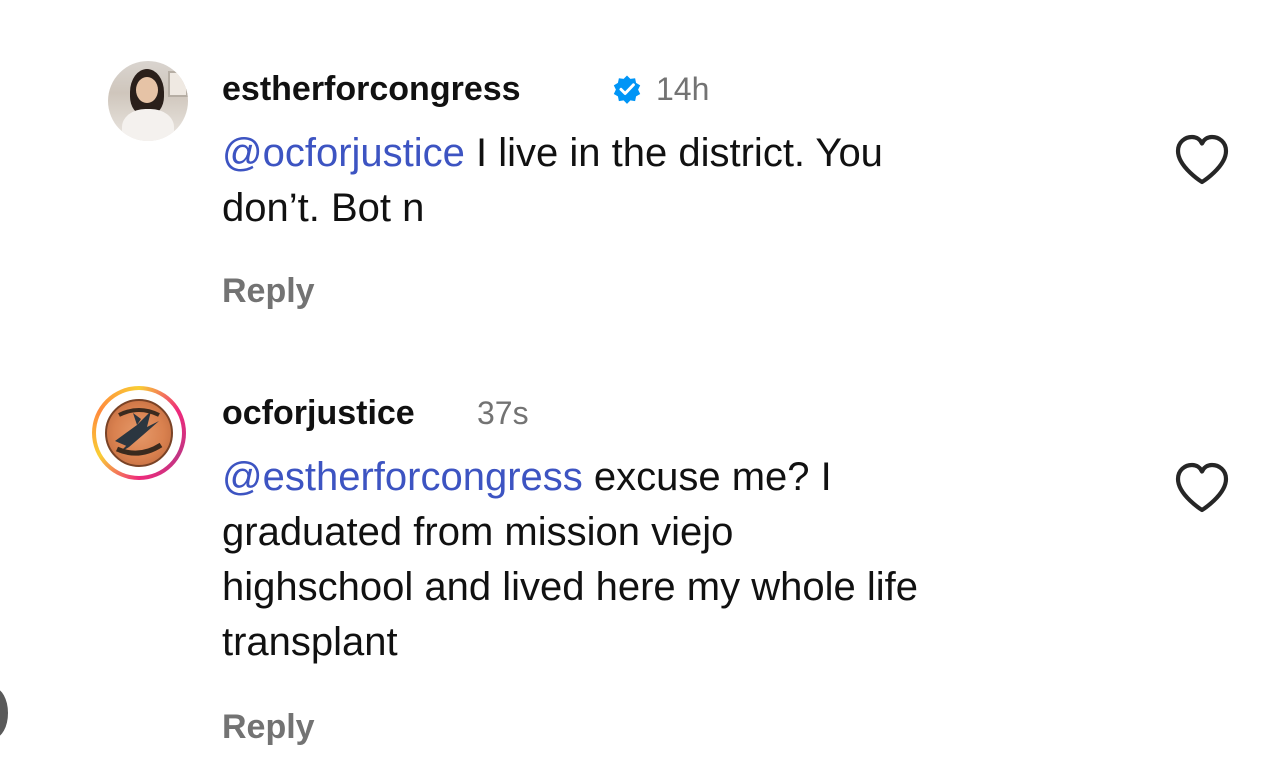 The width and height of the screenshot is (1276, 766). What do you see at coordinates (673, 153) in the screenshot?
I see `comment-text-line: I live in the district. You` at bounding box center [673, 153].